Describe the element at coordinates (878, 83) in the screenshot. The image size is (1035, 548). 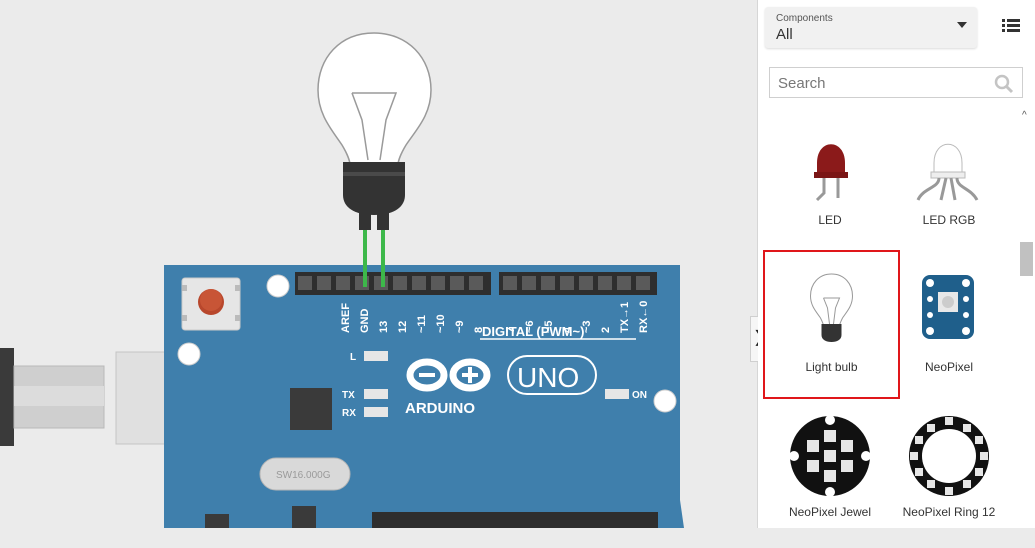
I see `search-input` at that location.